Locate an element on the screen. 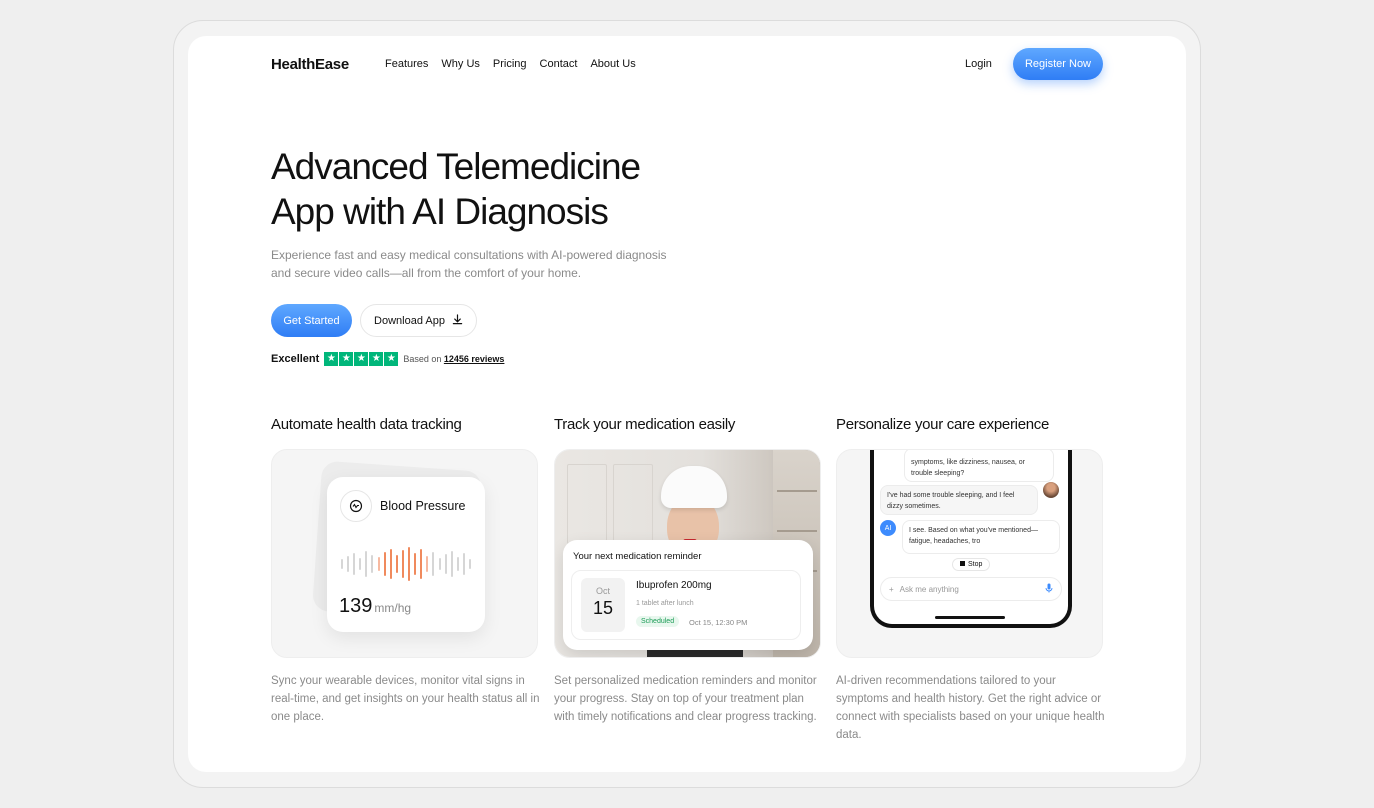  login-link: Login is located at coordinates (978, 64).